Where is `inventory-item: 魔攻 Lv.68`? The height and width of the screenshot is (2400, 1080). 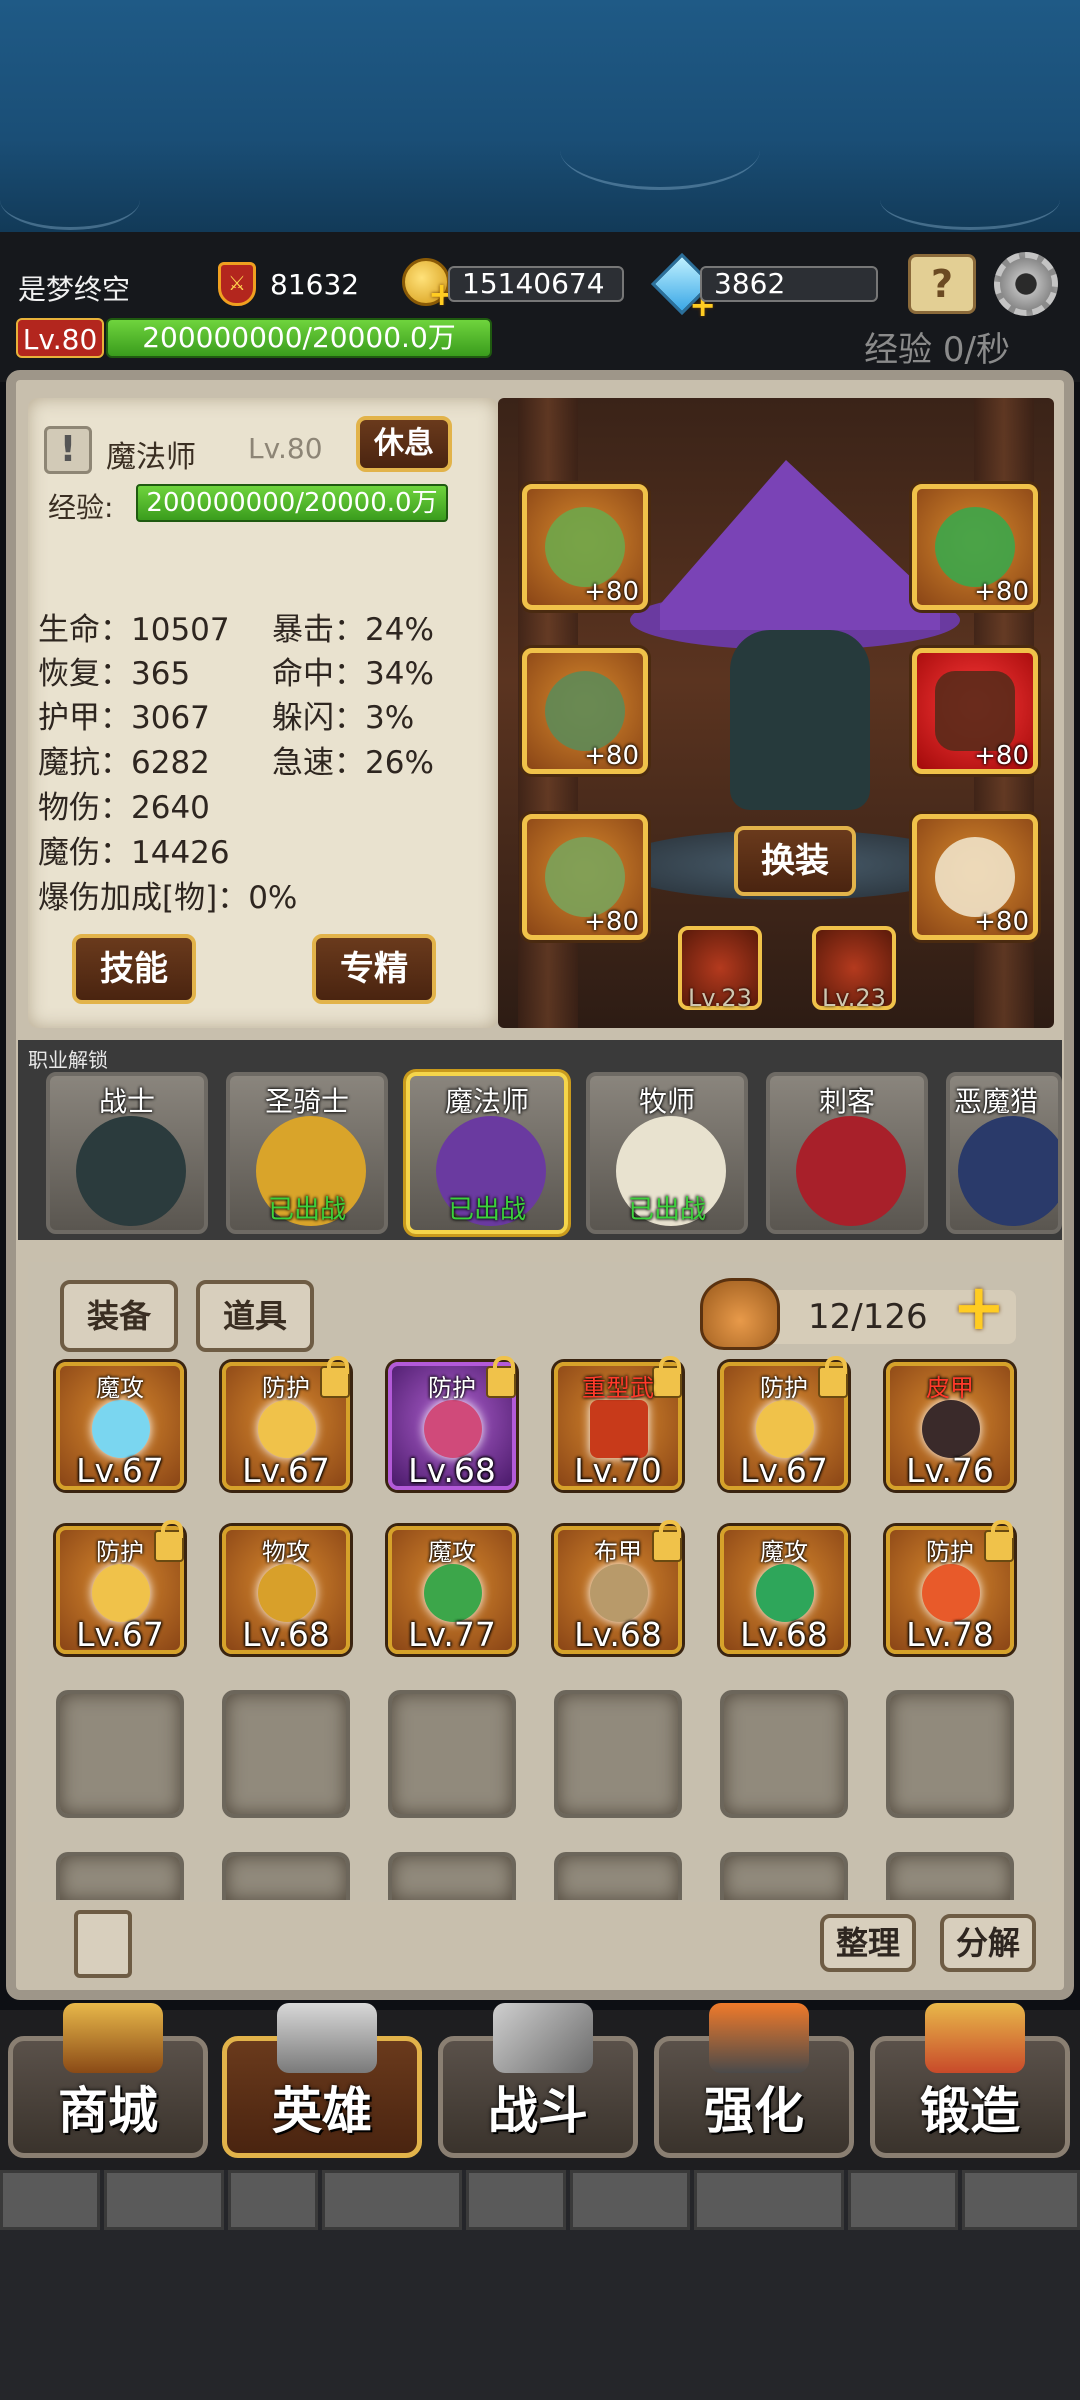
inventory-item: 魔攻 Lv.68 is located at coordinates (784, 1590).